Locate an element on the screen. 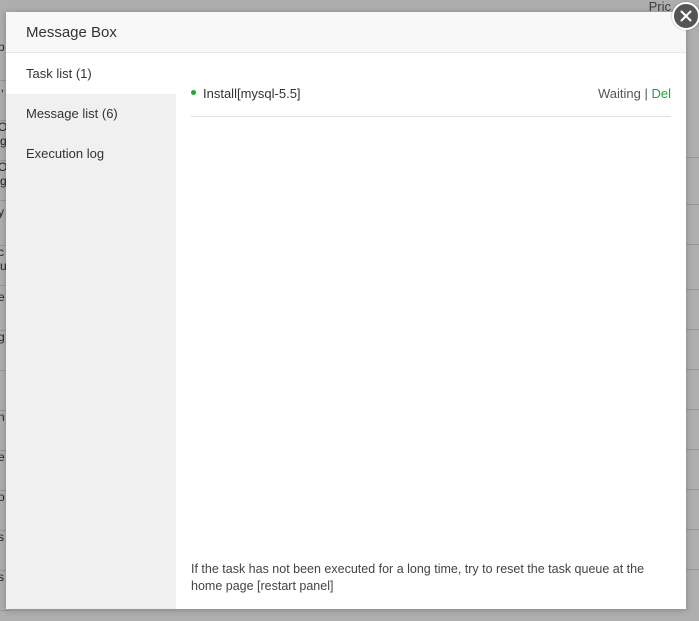  tab-task-list: Task list (1) is located at coordinates (91, 74).